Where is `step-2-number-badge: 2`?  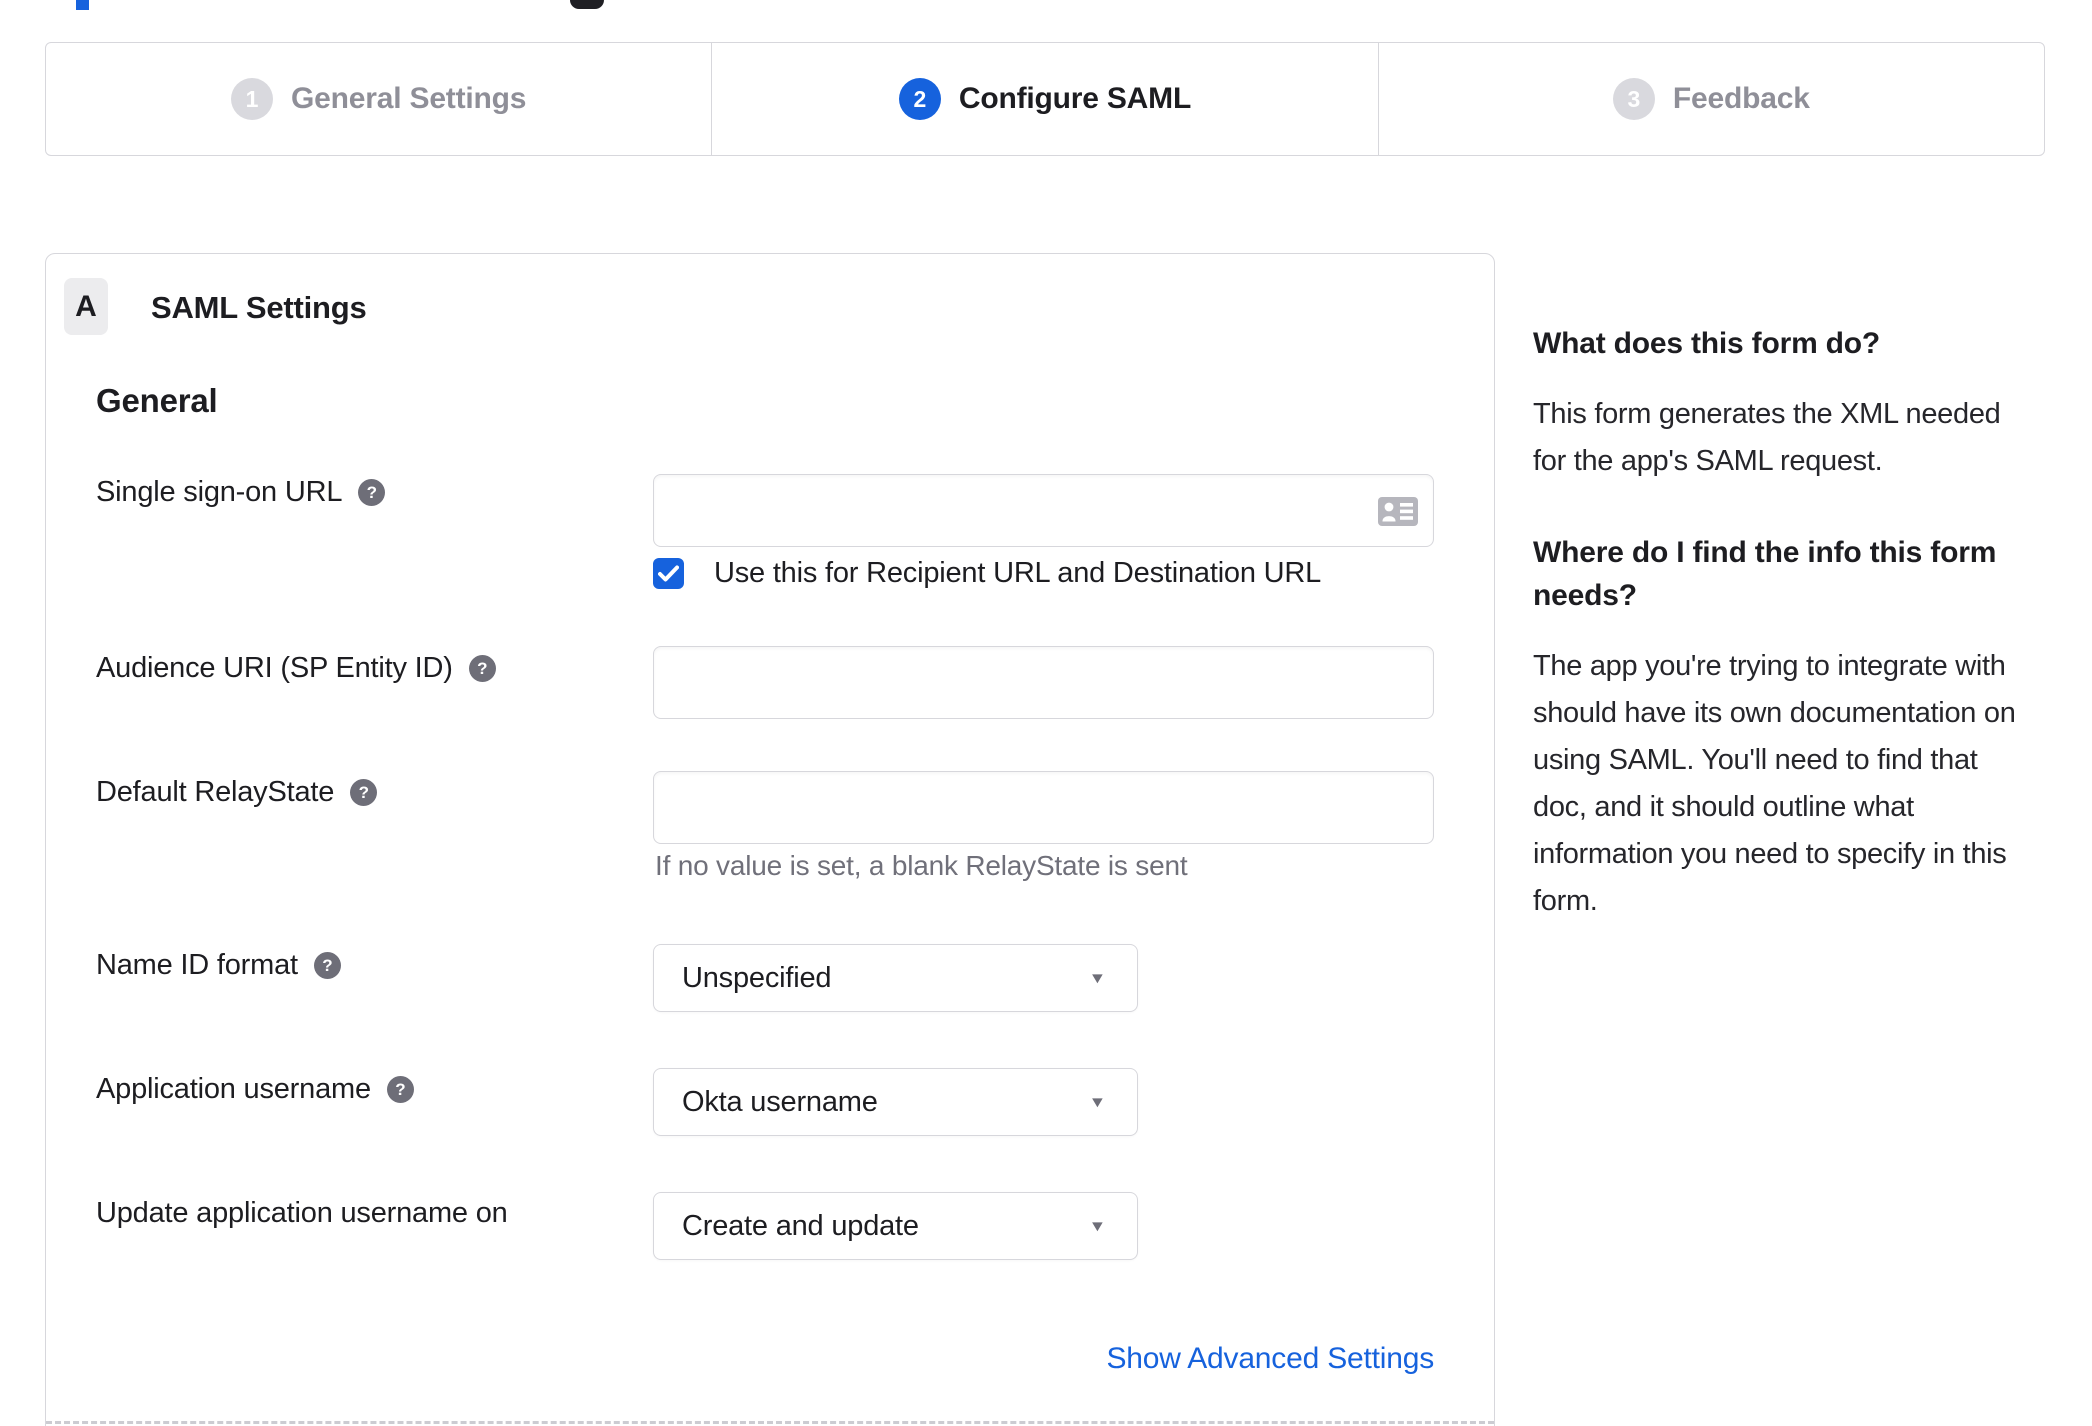 step-2-number-badge: 2 is located at coordinates (919, 99).